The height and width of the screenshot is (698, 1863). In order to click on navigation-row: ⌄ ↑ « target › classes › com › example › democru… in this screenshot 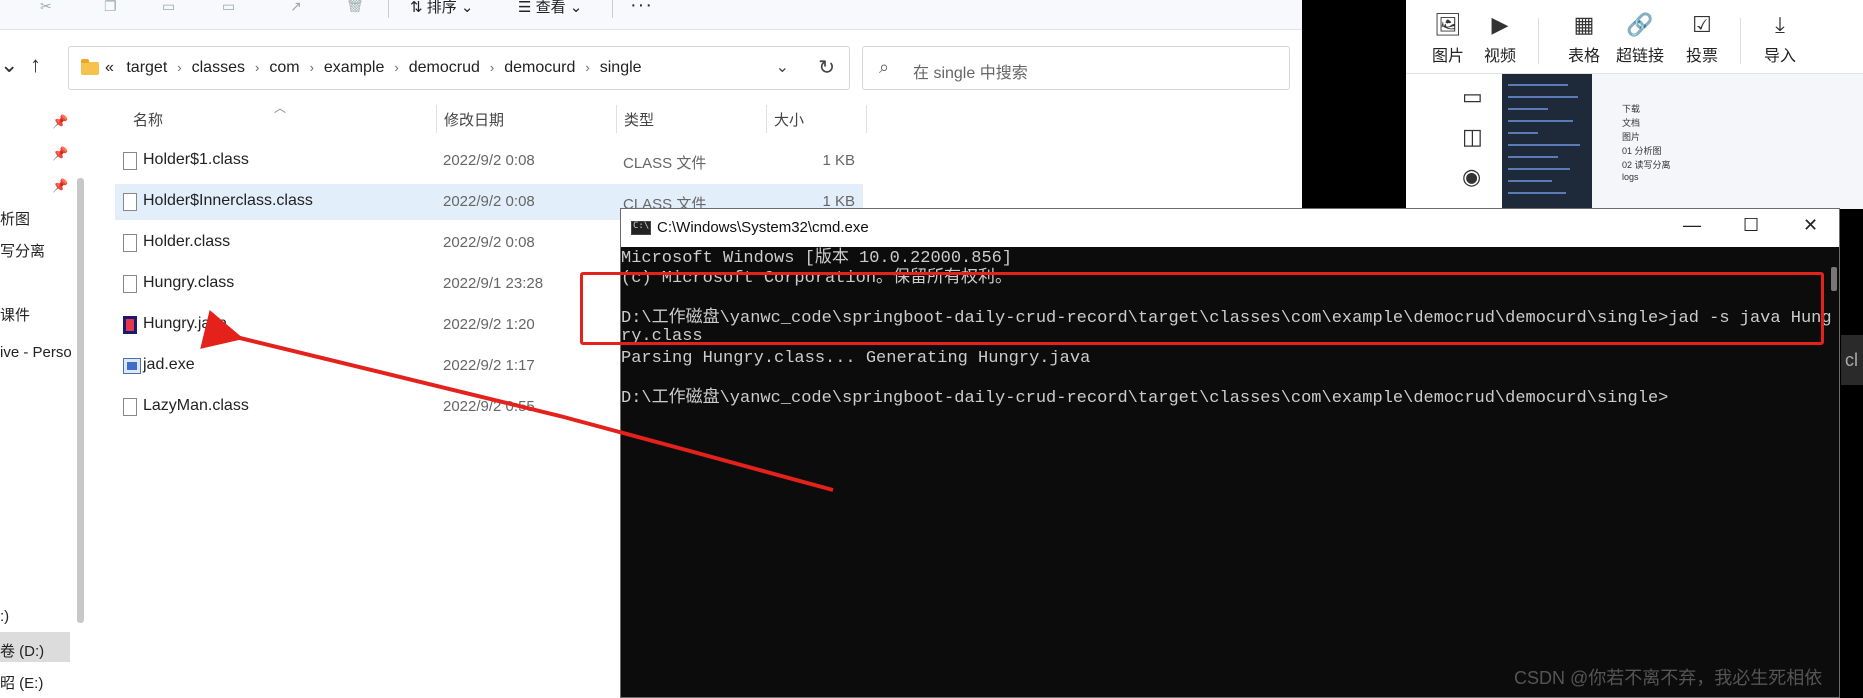, I will do `click(651, 67)`.